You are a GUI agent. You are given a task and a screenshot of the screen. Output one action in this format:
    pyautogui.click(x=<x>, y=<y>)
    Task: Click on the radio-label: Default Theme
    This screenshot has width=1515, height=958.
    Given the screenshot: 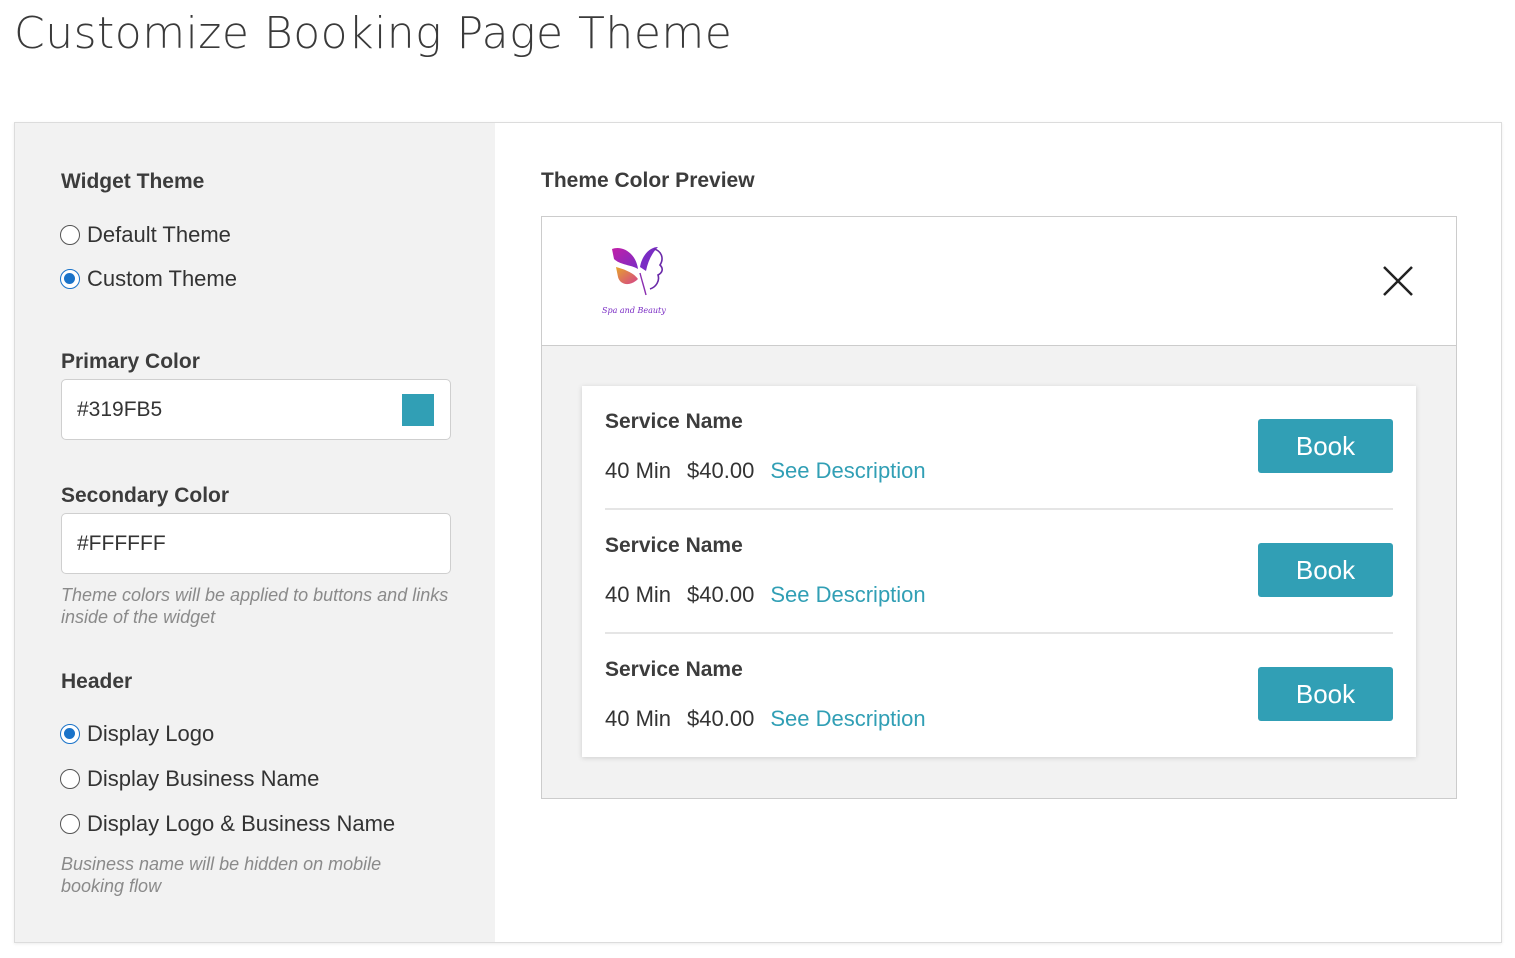 What is the action you would take?
    pyautogui.click(x=159, y=234)
    